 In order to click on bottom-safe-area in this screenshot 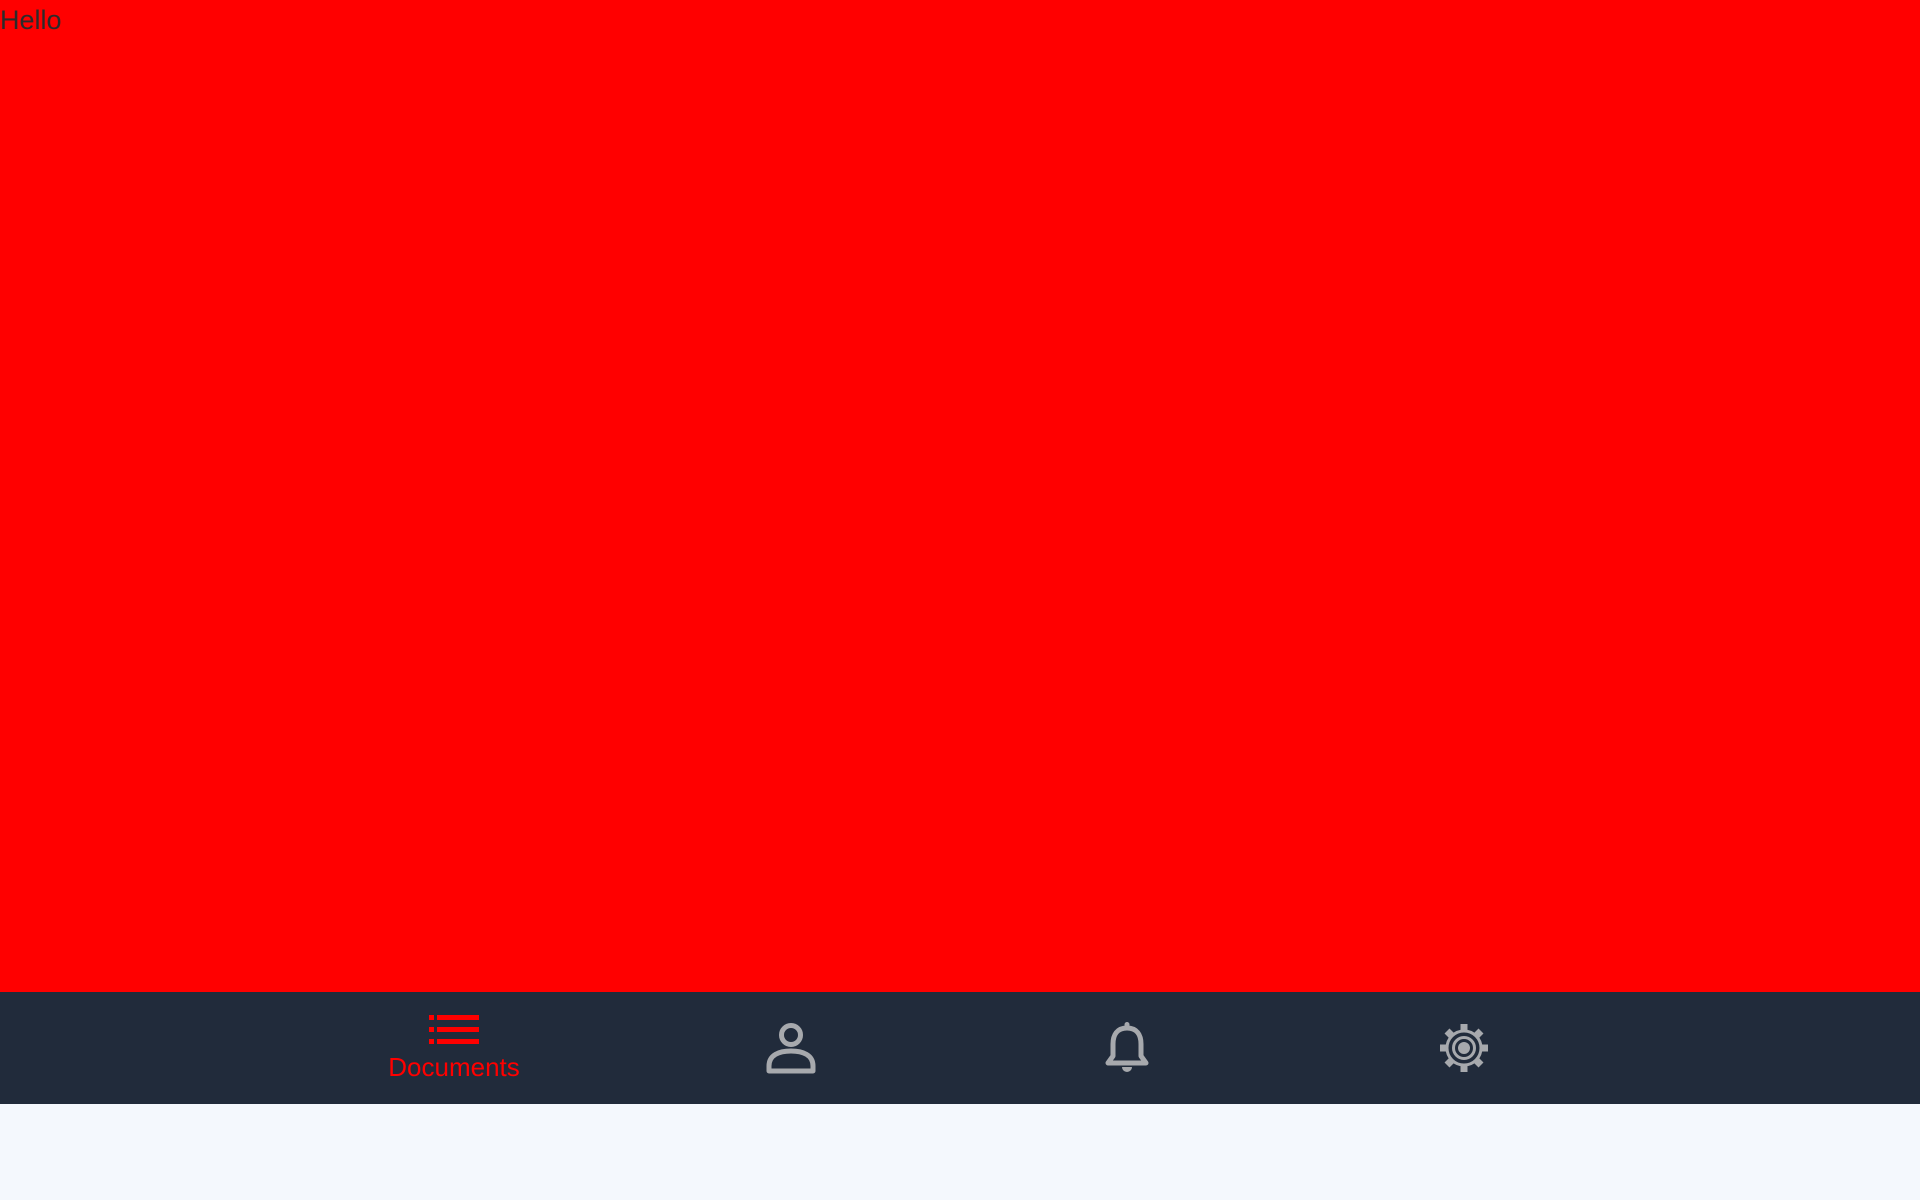, I will do `click(960, 1152)`.